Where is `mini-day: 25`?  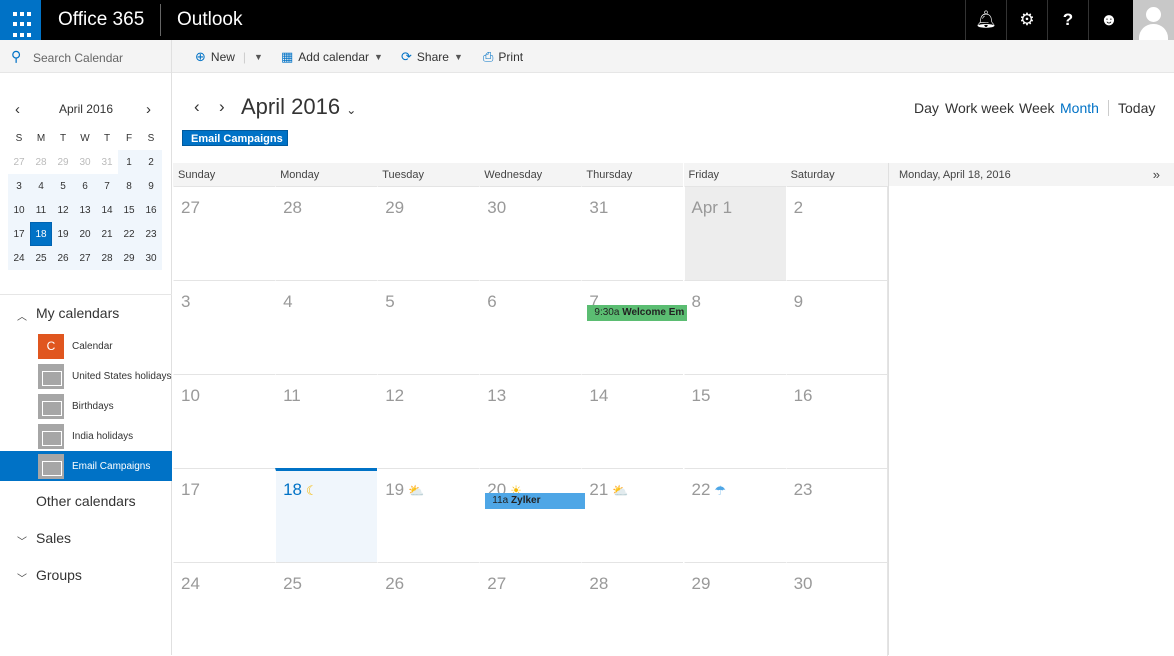 mini-day: 25 is located at coordinates (41, 258).